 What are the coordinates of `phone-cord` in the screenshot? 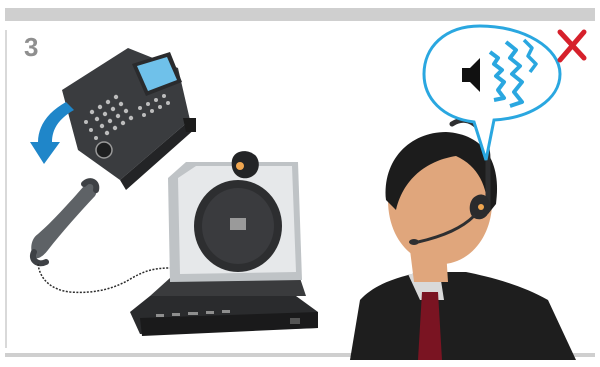 It's located at (104, 278).